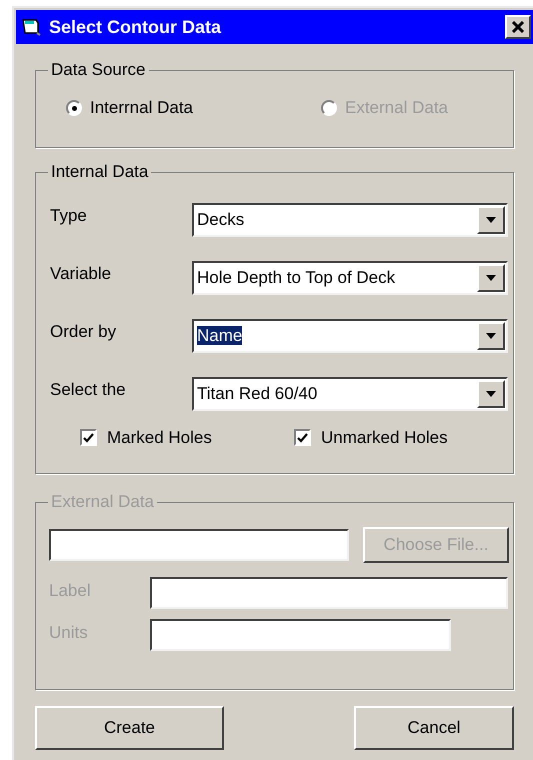 Image resolution: width=533 pixels, height=760 pixels. Describe the element at coordinates (193, 108) in the screenshot. I see `radio-option: Interrnal Data` at that location.